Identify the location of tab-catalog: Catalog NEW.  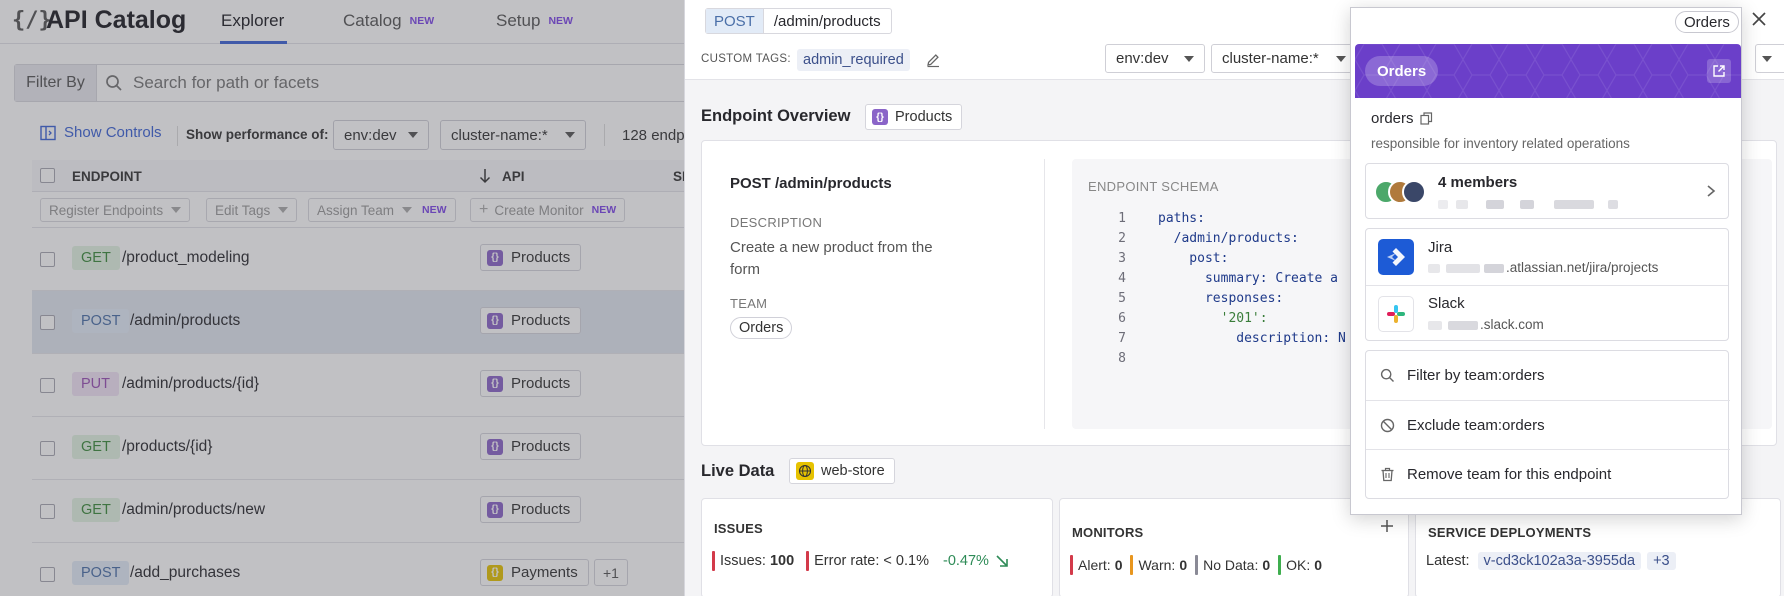
(388, 21).